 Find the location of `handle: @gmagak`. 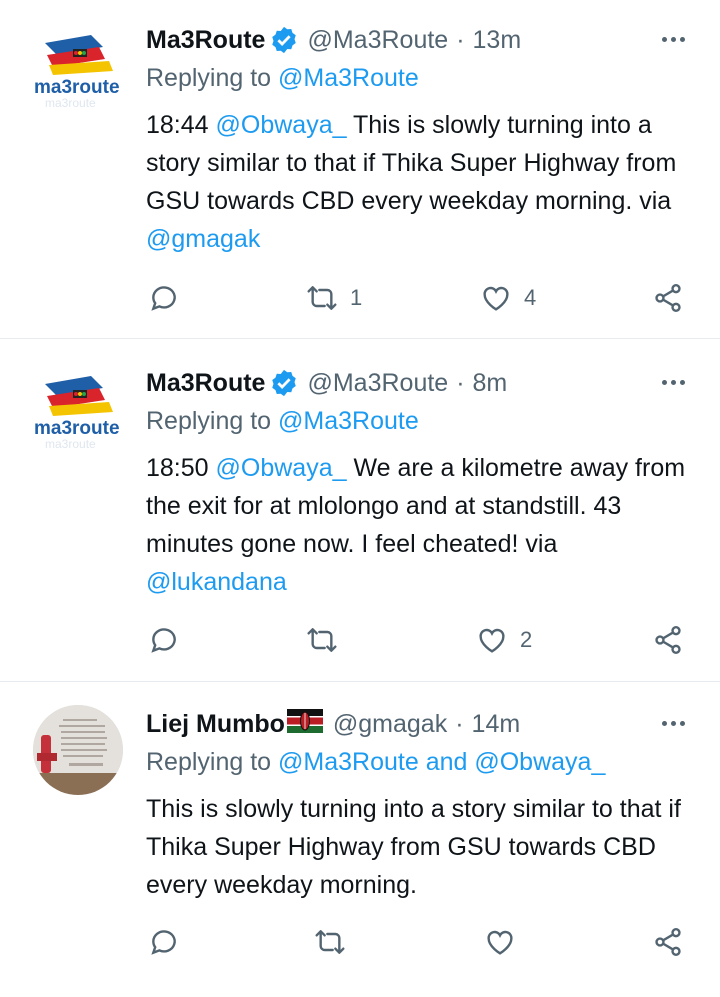

handle: @gmagak is located at coordinates (390, 724).